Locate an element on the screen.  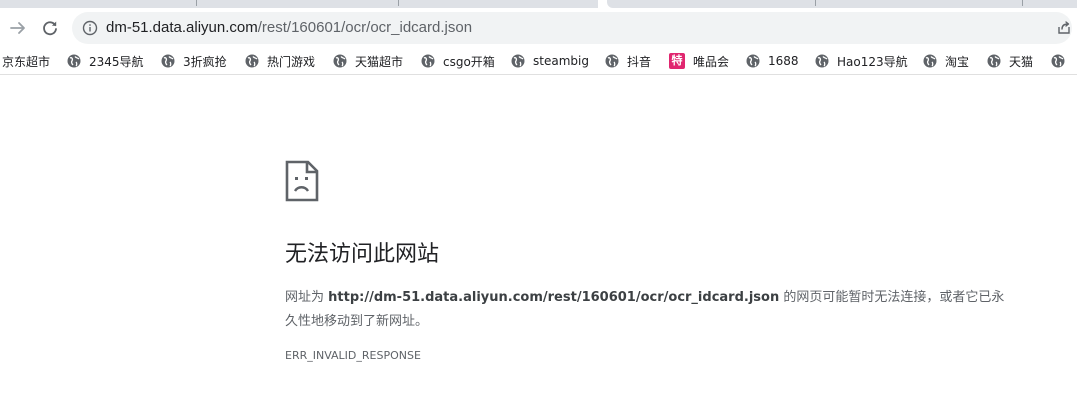
bookmark-item: 1688 is located at coordinates (772, 61).